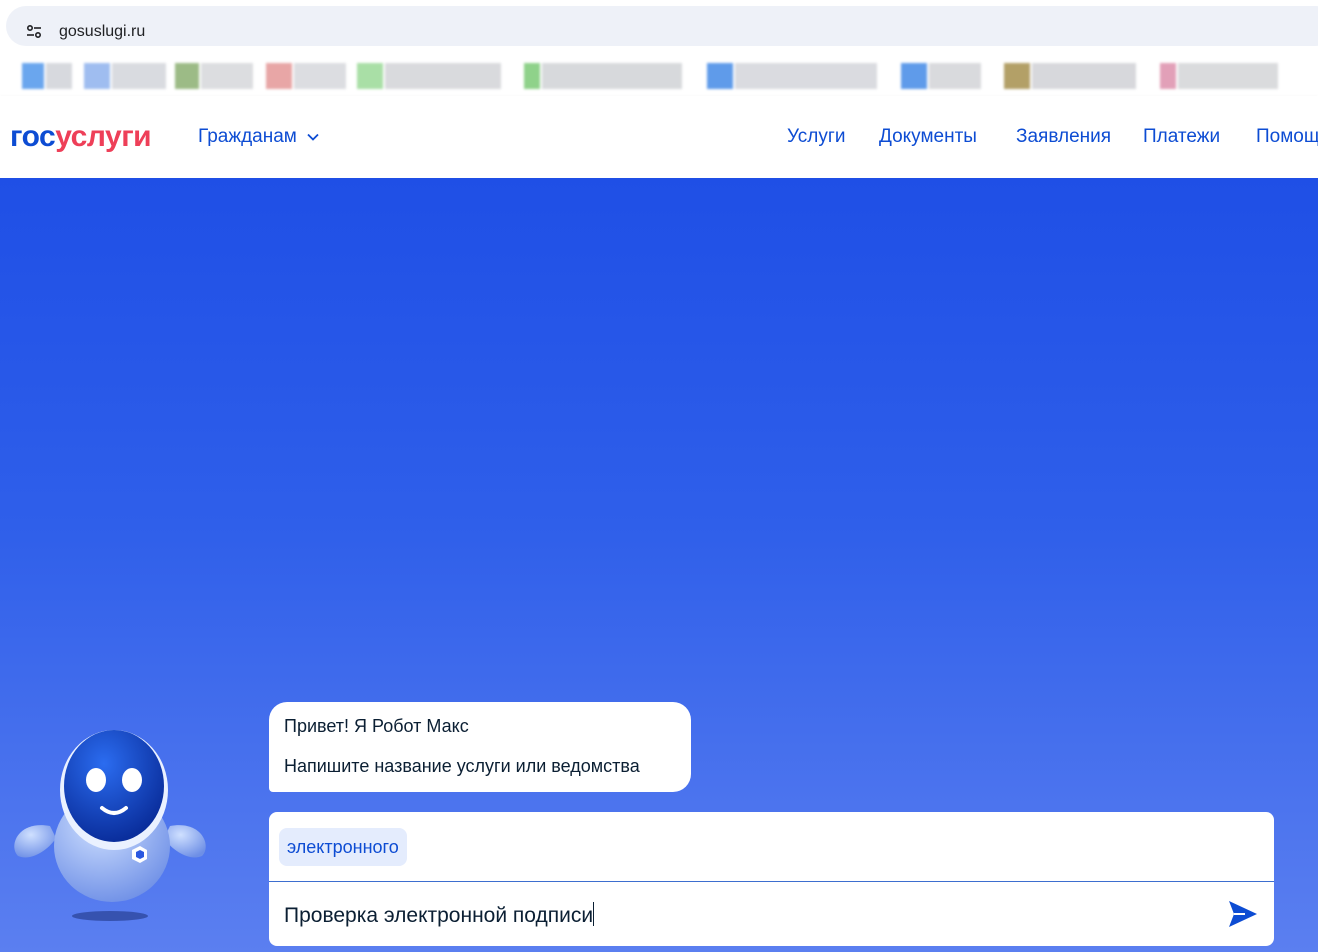 Image resolution: width=1318 pixels, height=952 pixels. I want to click on logo-part-gos: гос, so click(33, 136).